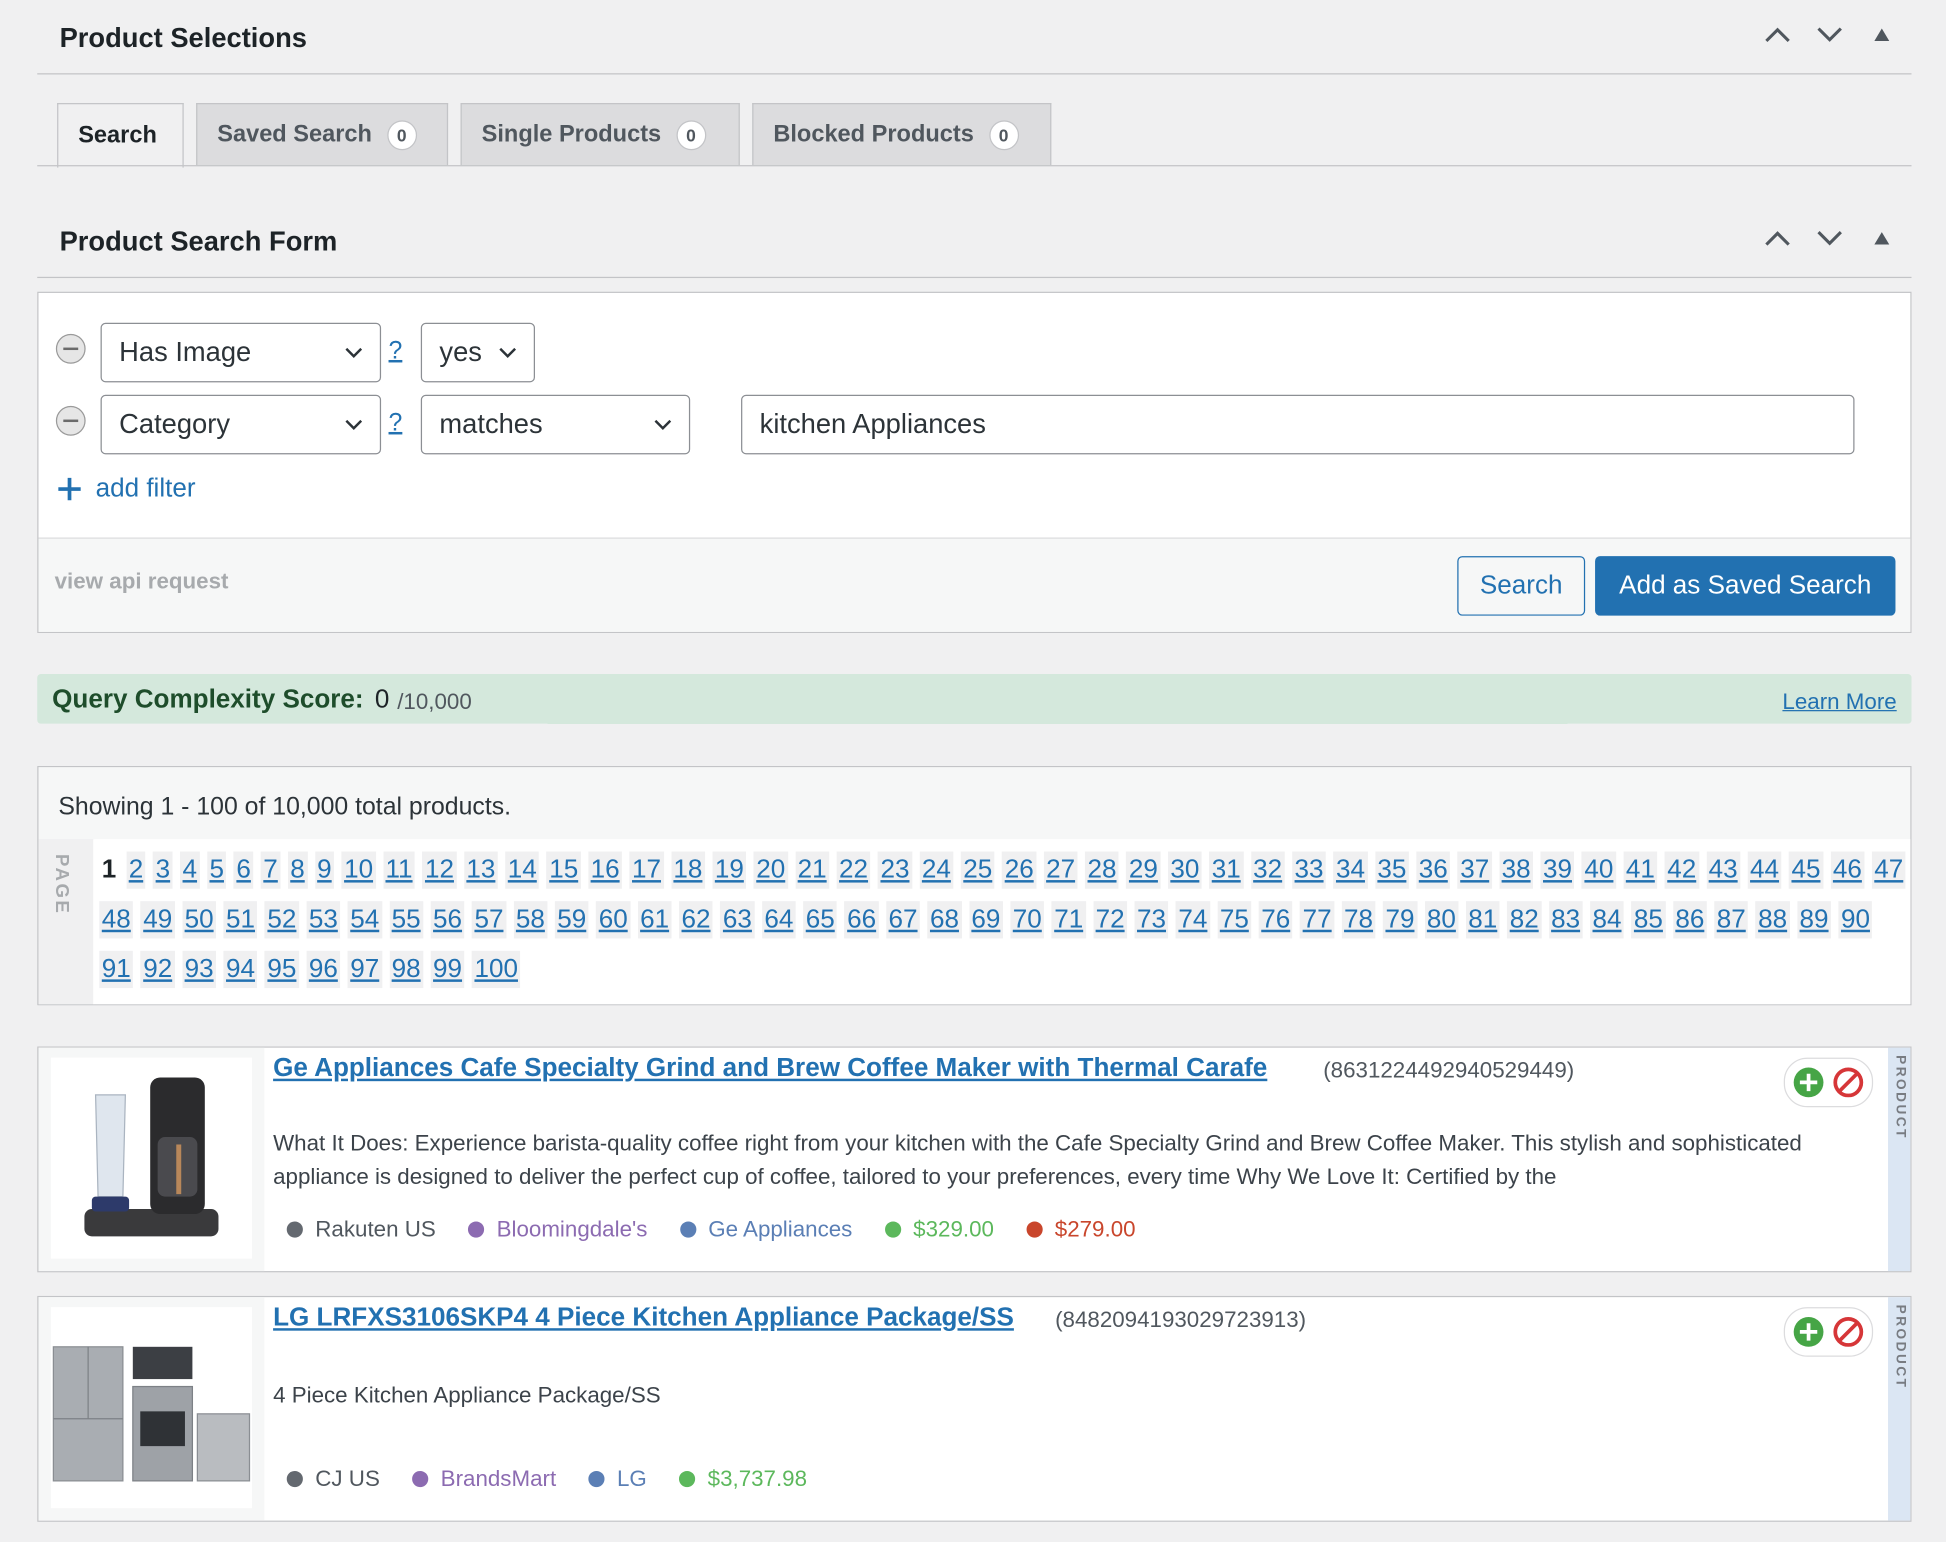 This screenshot has width=1946, height=1542. What do you see at coordinates (1607, 920) in the screenshot?
I see `page-link: 84` at bounding box center [1607, 920].